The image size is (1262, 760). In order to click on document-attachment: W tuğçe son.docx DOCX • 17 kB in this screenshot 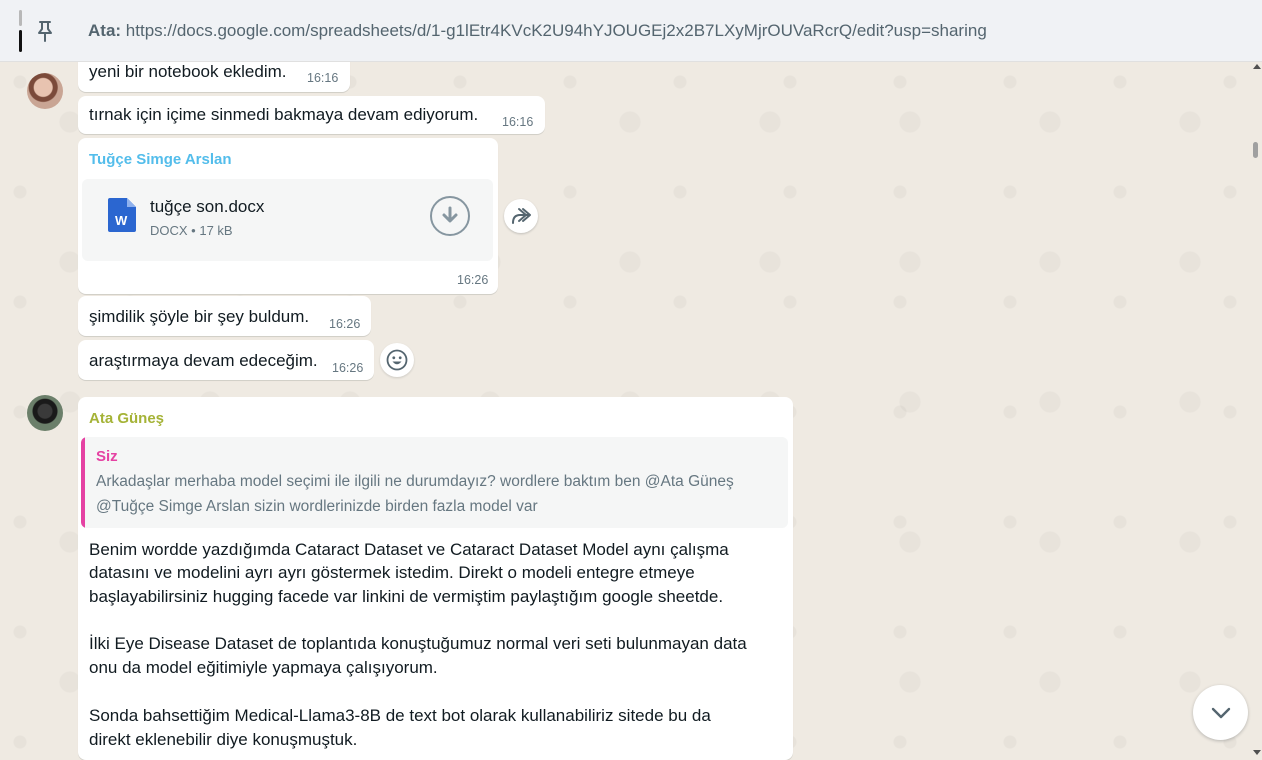, I will do `click(287, 220)`.